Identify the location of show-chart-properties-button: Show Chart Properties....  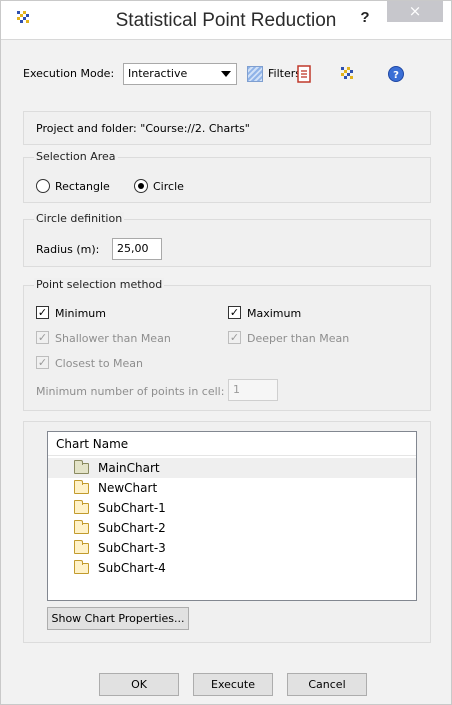
(118, 618).